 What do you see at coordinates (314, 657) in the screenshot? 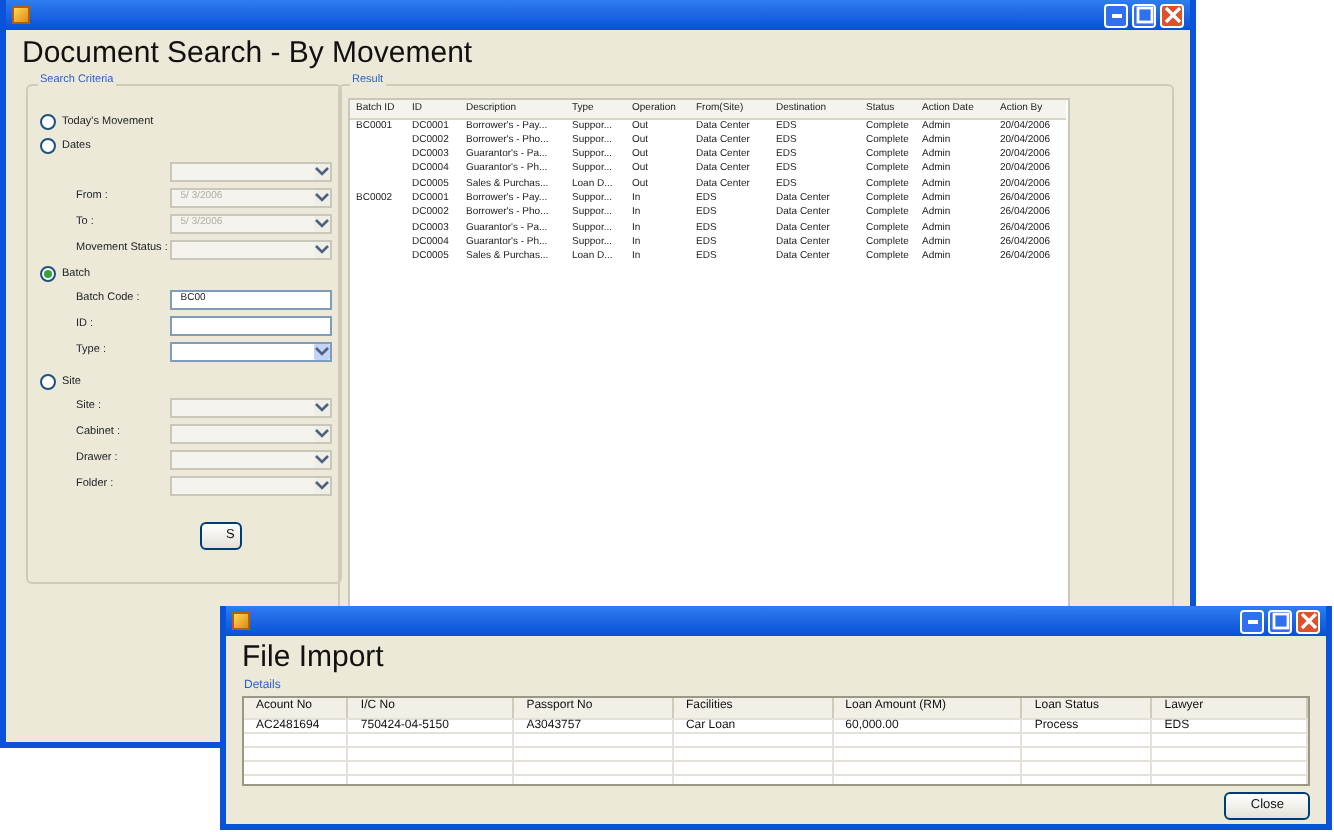
I see `dialog-heading: File Import` at bounding box center [314, 657].